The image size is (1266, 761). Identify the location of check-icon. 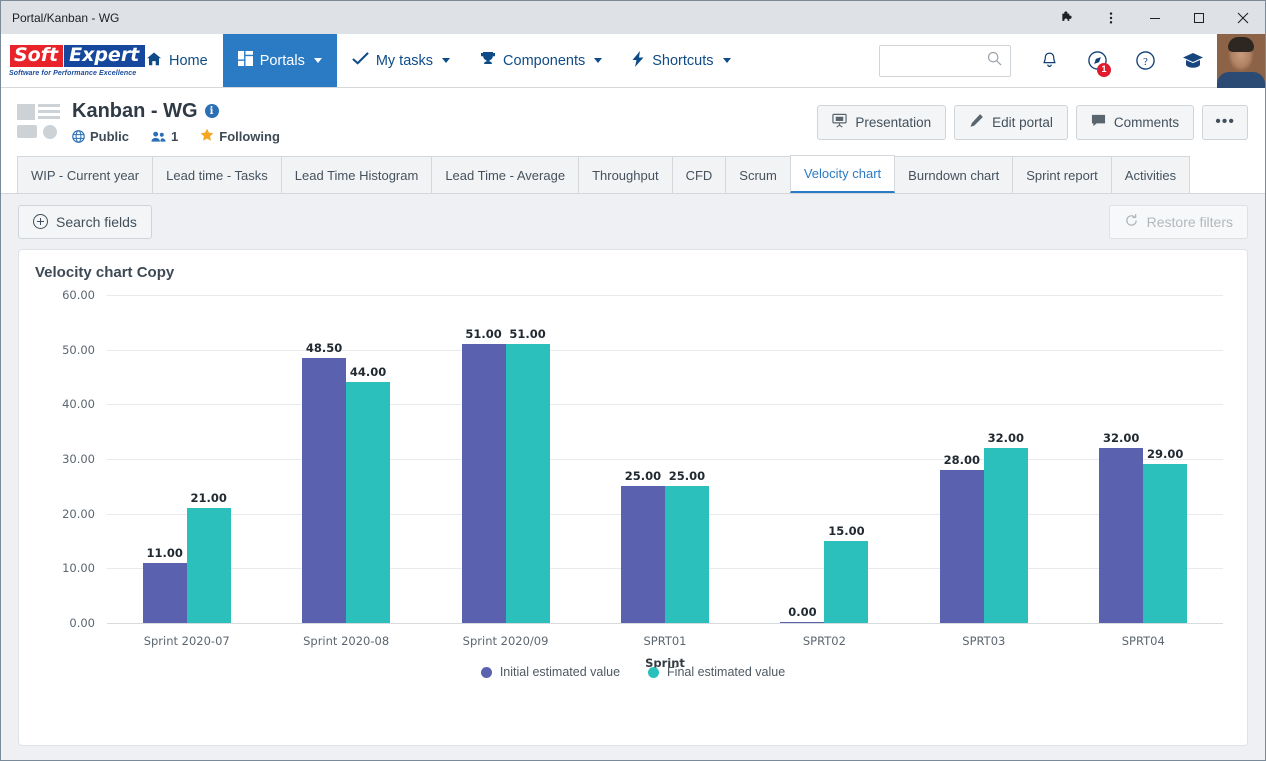
(360, 60).